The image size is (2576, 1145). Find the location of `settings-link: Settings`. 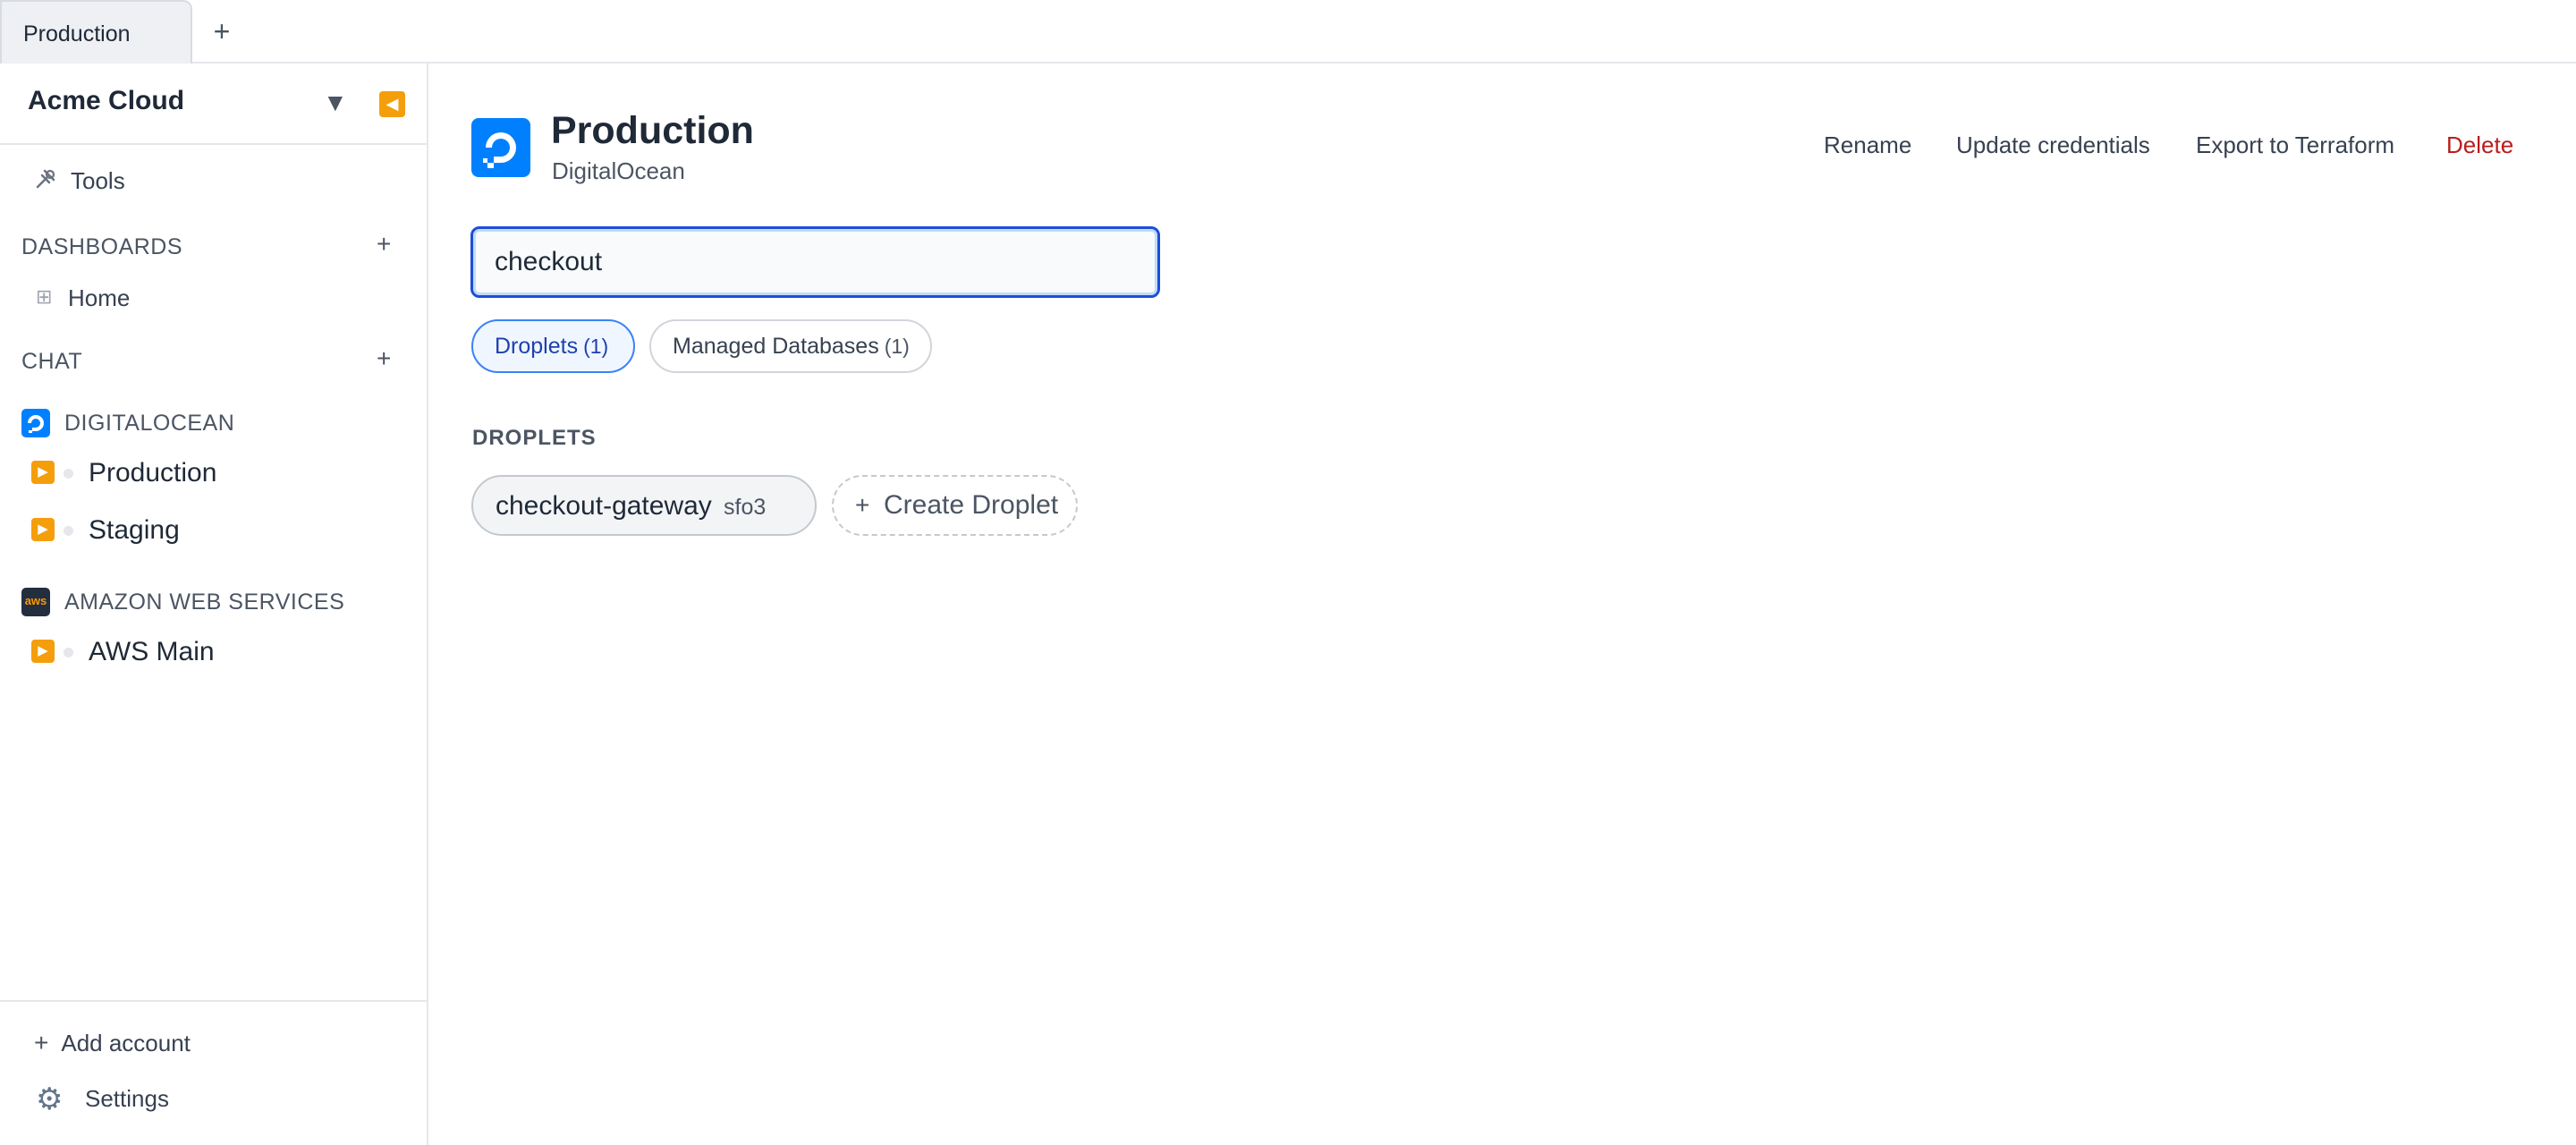

settings-link: Settings is located at coordinates (127, 1099).